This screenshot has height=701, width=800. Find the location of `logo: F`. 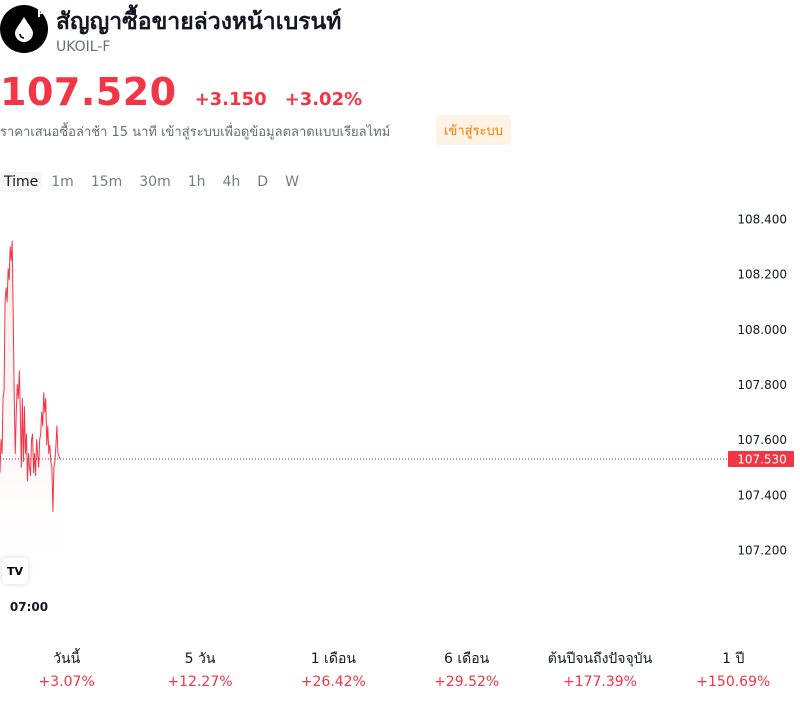

logo: F is located at coordinates (24, 29).